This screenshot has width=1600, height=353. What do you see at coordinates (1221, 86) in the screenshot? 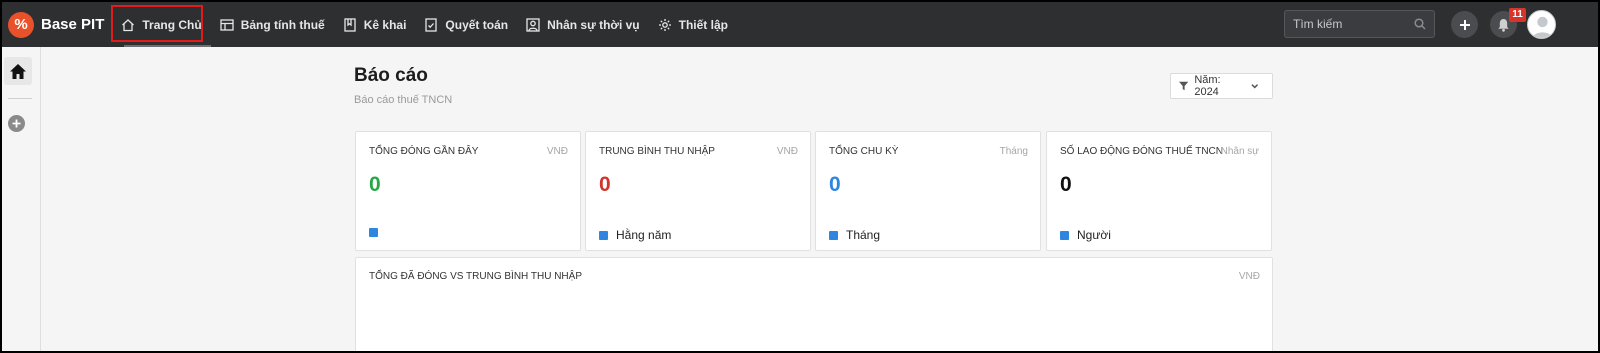
I see `year-filter-dropdown: Năm: 2024` at bounding box center [1221, 86].